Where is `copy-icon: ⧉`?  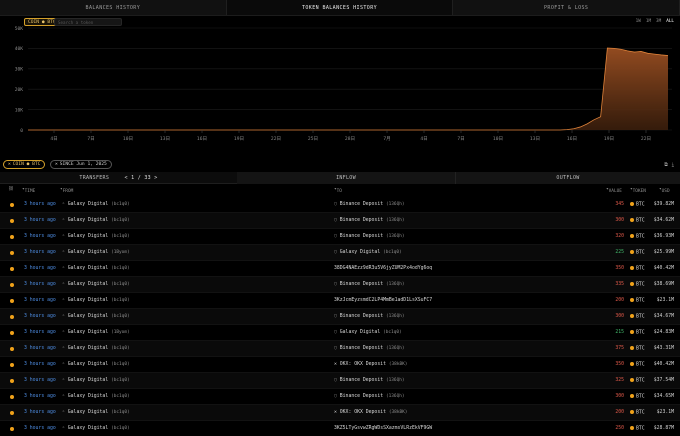 copy-icon: ⧉ is located at coordinates (666, 165).